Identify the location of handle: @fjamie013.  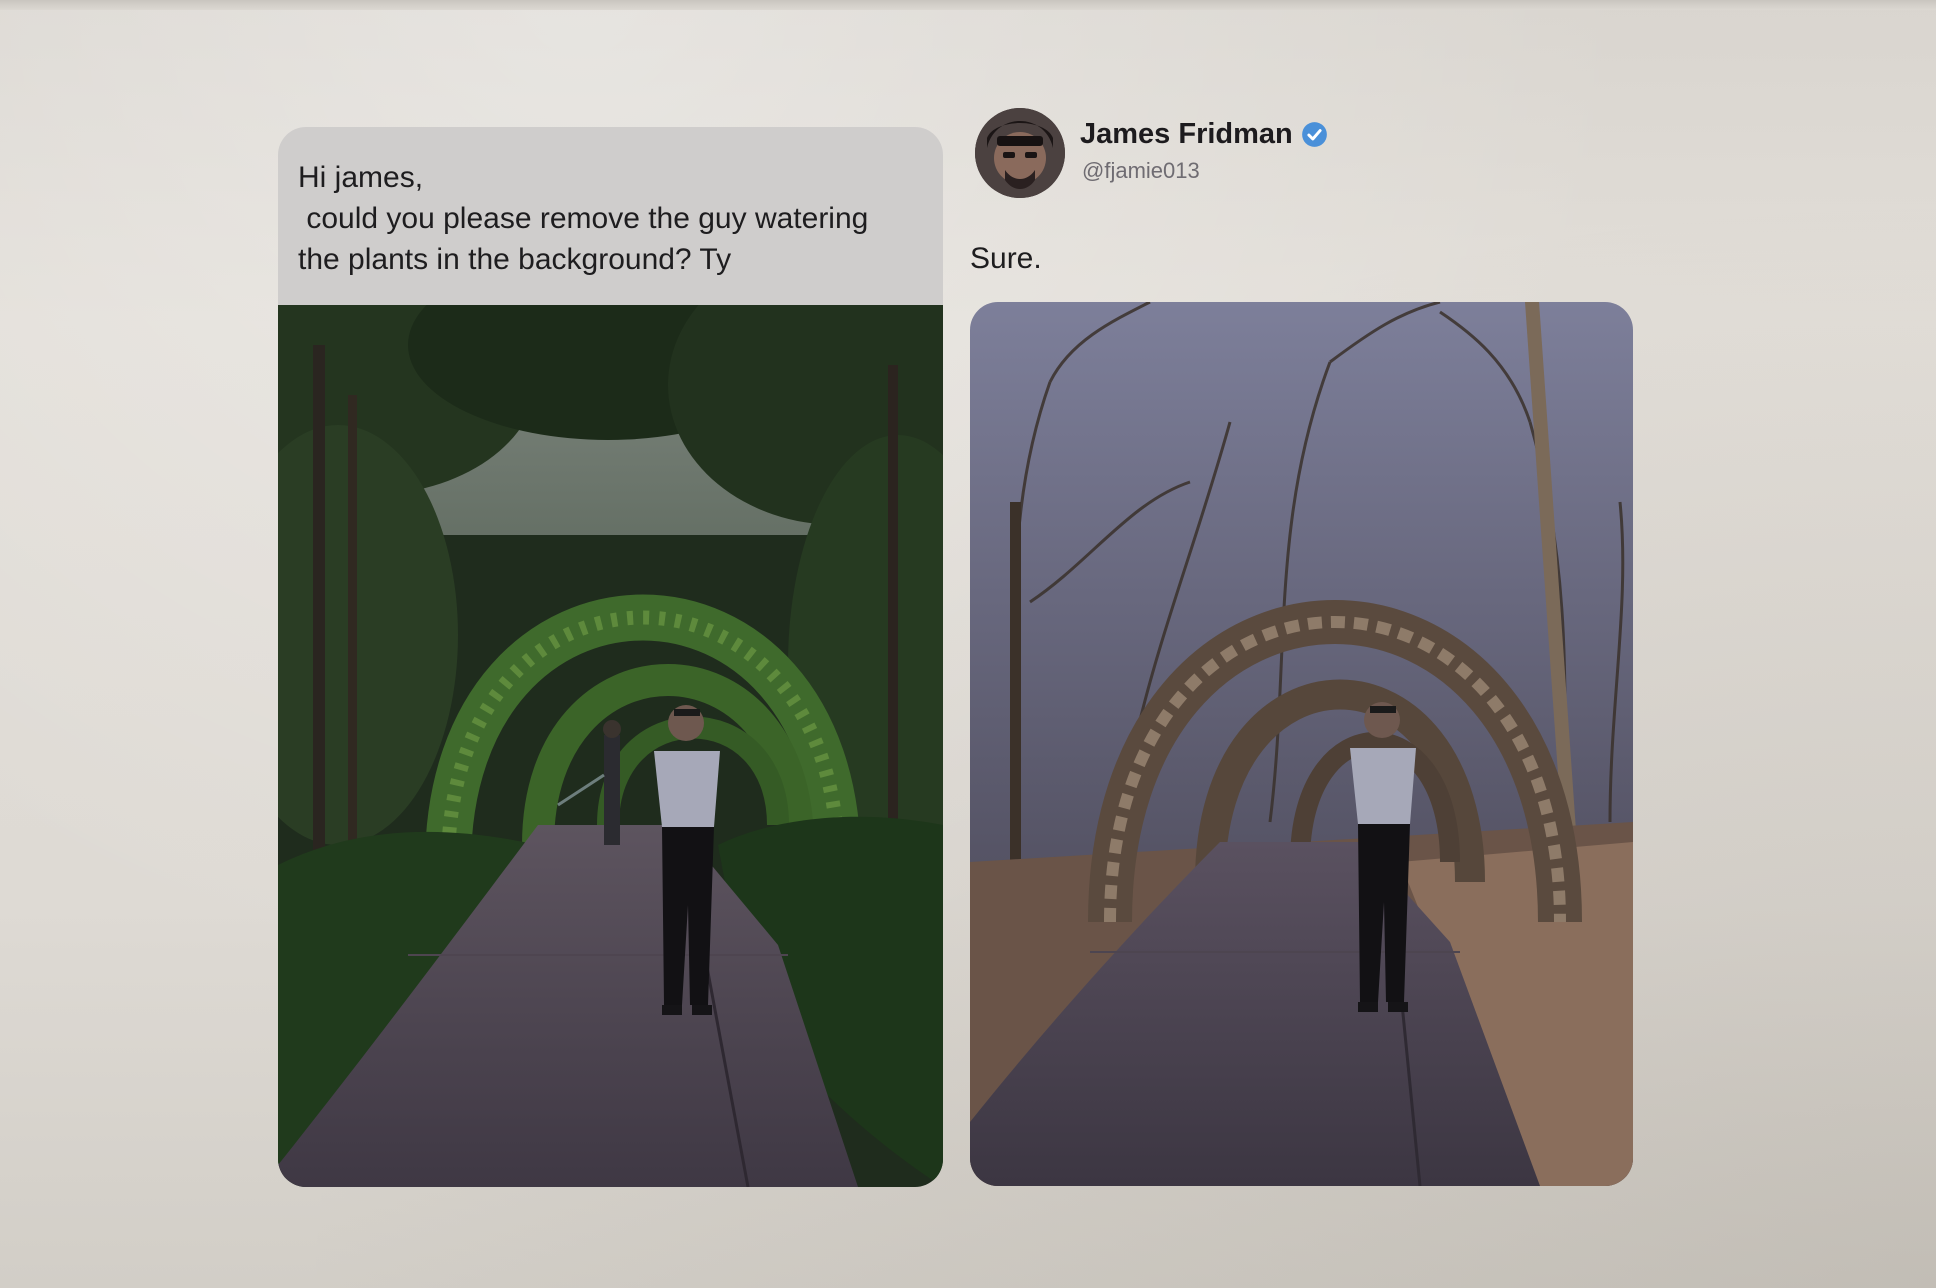
(1141, 171).